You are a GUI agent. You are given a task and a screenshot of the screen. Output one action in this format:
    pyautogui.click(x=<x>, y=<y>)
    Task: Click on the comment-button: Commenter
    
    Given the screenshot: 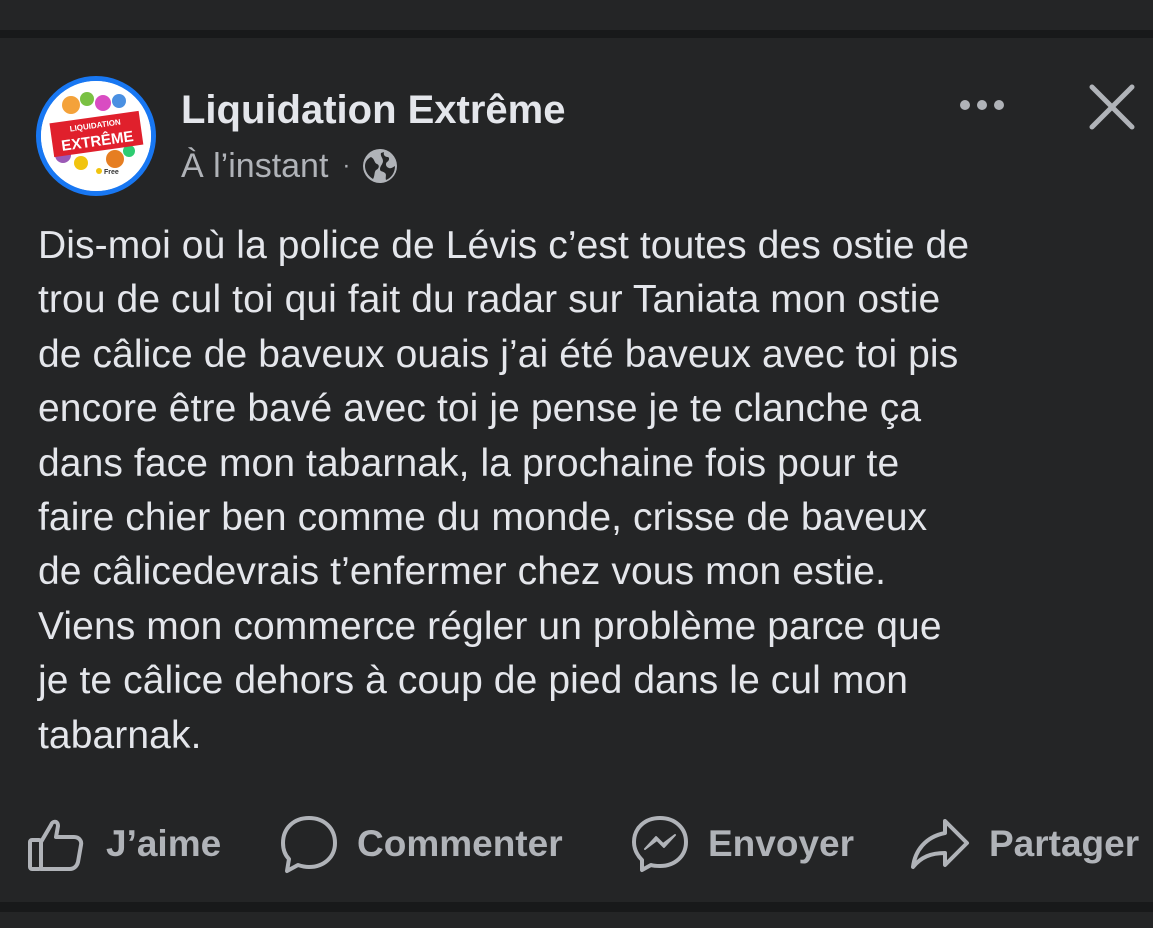 What is the action you would take?
    pyautogui.click(x=421, y=844)
    